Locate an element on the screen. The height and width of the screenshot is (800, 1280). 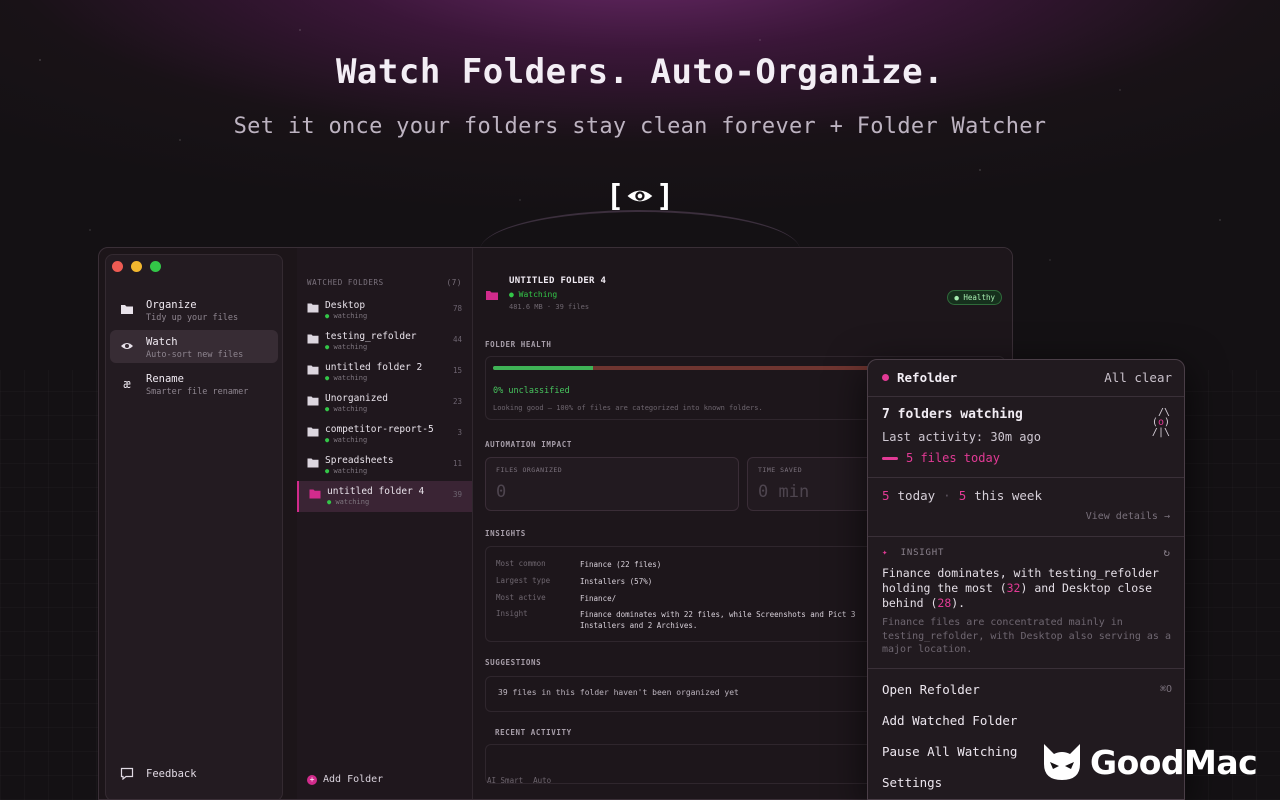
folder-list-item: untitled folder 4 ● watching 39 is located at coordinates (384, 496).